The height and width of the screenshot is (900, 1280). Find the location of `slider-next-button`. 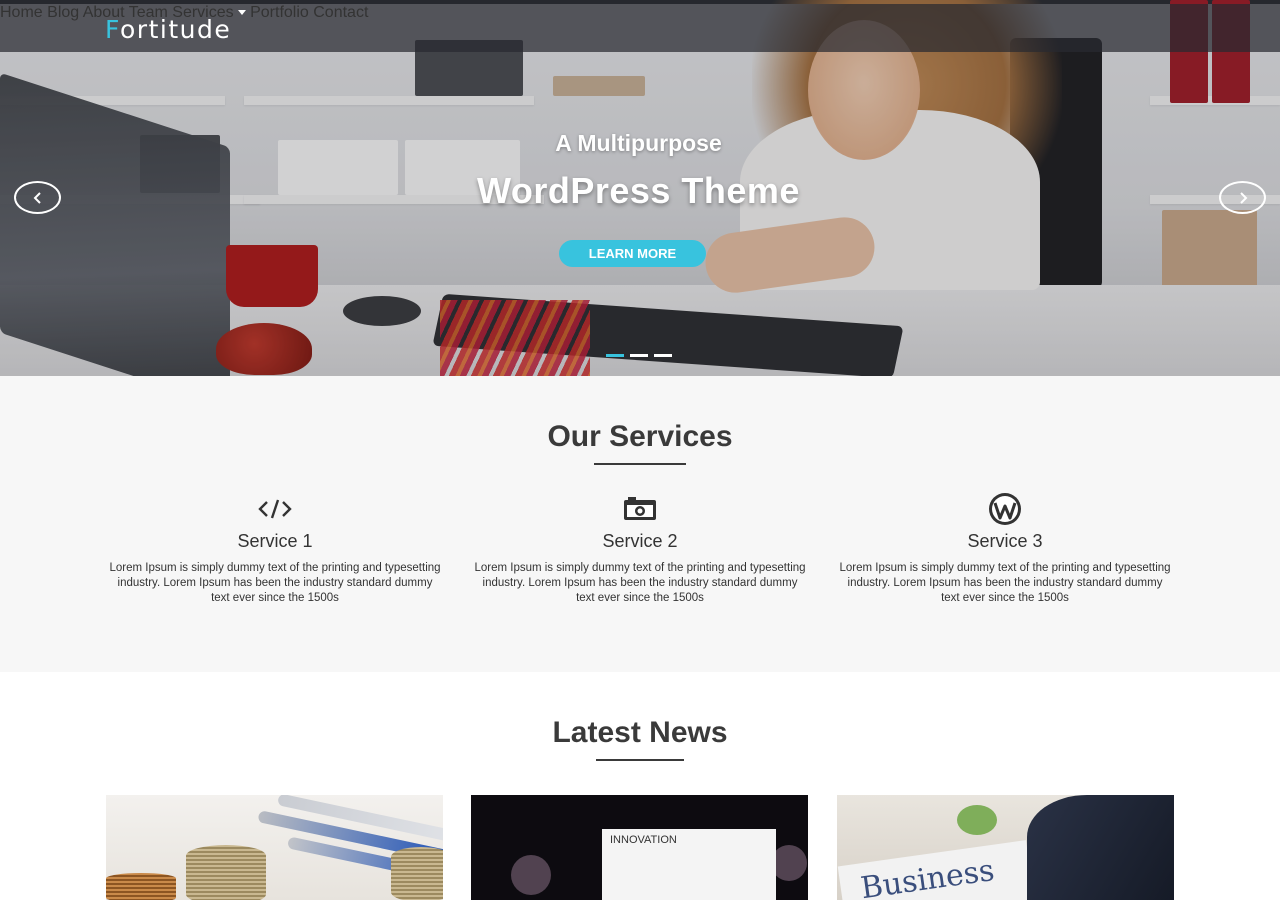

slider-next-button is located at coordinates (1242, 197).